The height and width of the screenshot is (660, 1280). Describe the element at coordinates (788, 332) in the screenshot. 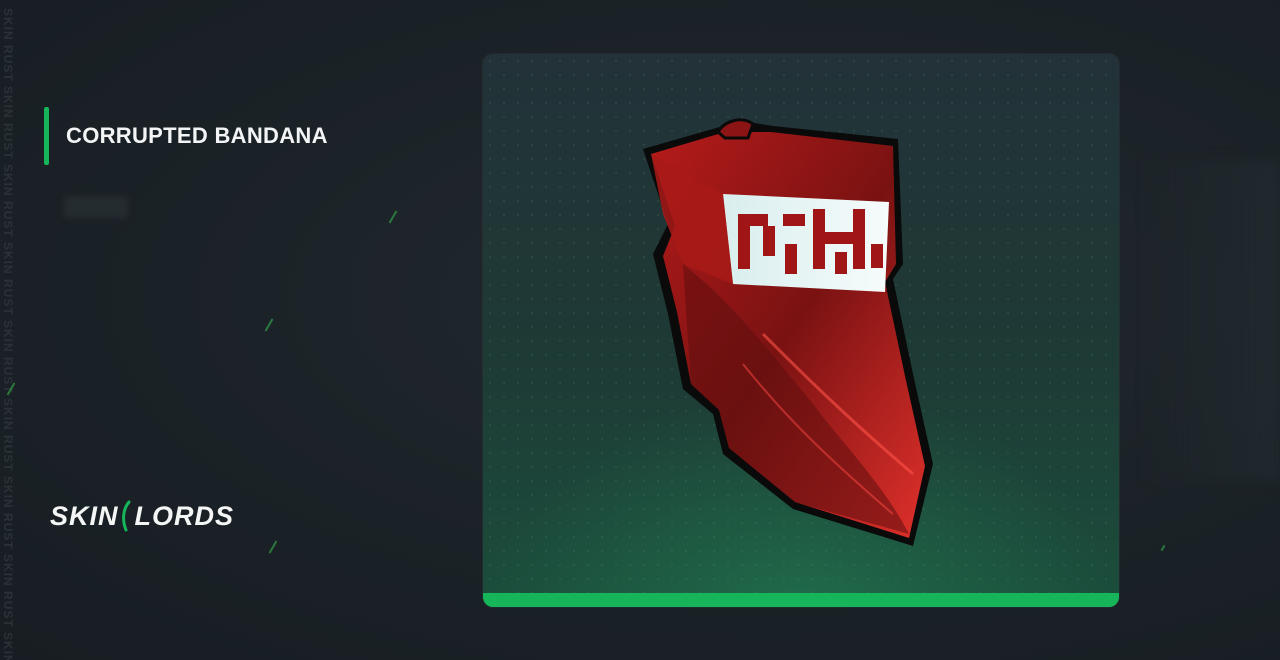

I see `red-bandana-icon` at that location.